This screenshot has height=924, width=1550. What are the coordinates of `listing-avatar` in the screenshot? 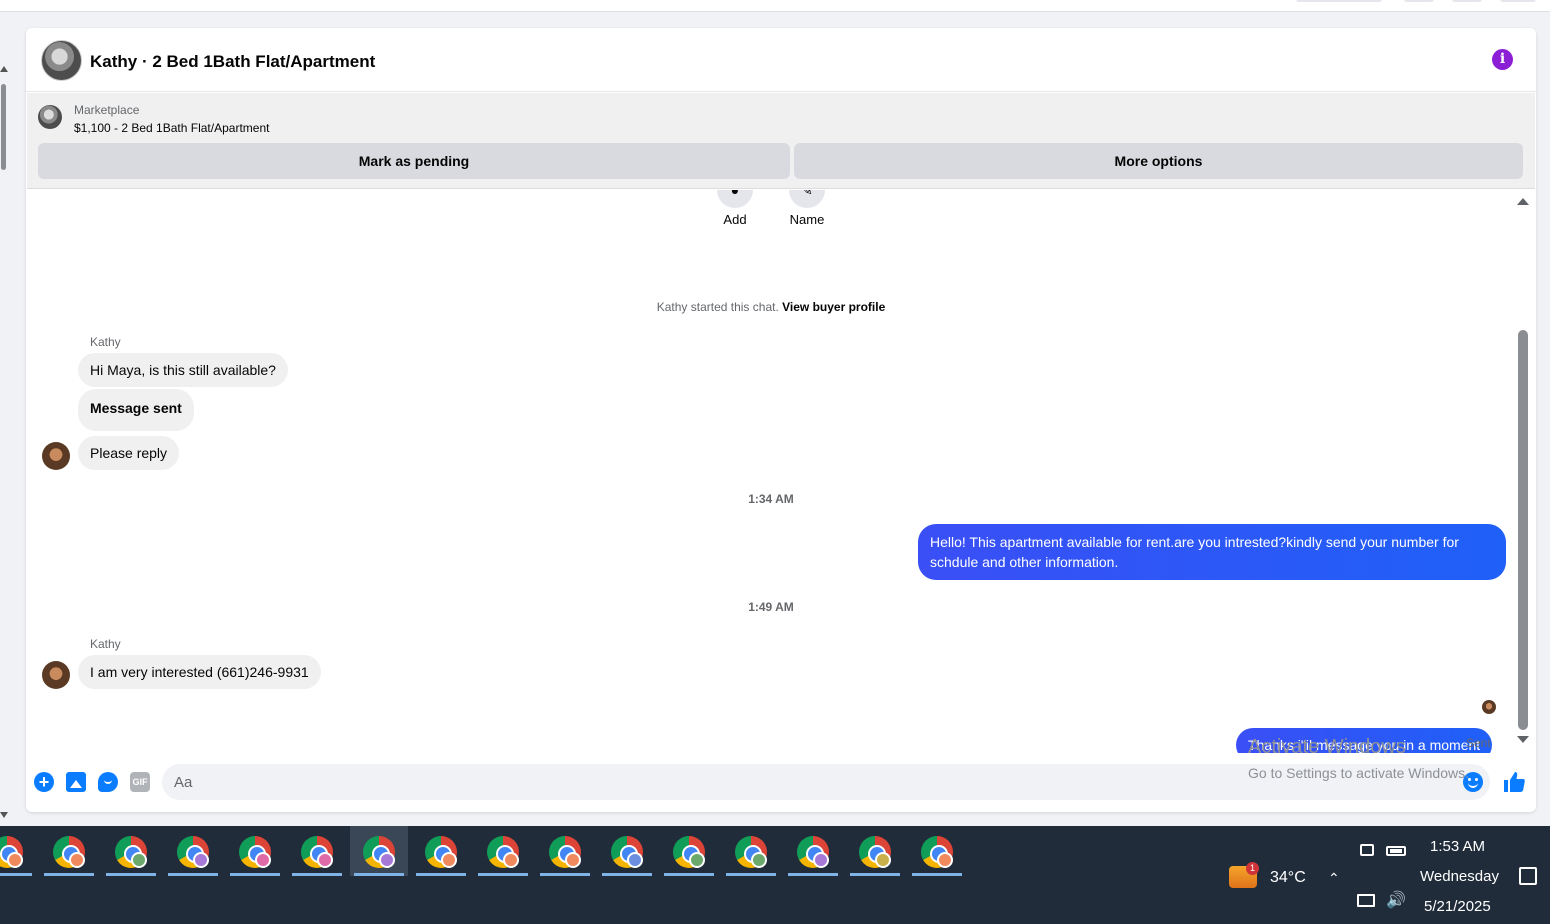 It's located at (61, 60).